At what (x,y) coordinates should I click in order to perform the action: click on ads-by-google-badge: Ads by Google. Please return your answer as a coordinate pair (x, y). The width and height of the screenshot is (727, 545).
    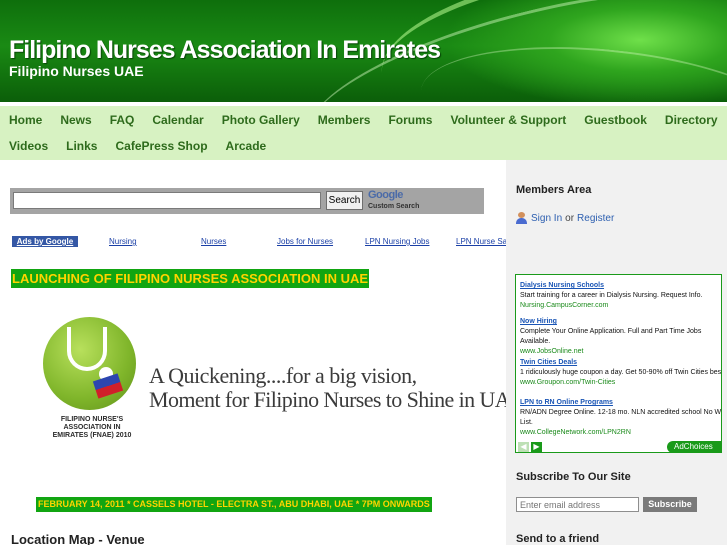
    Looking at the image, I should click on (45, 241).